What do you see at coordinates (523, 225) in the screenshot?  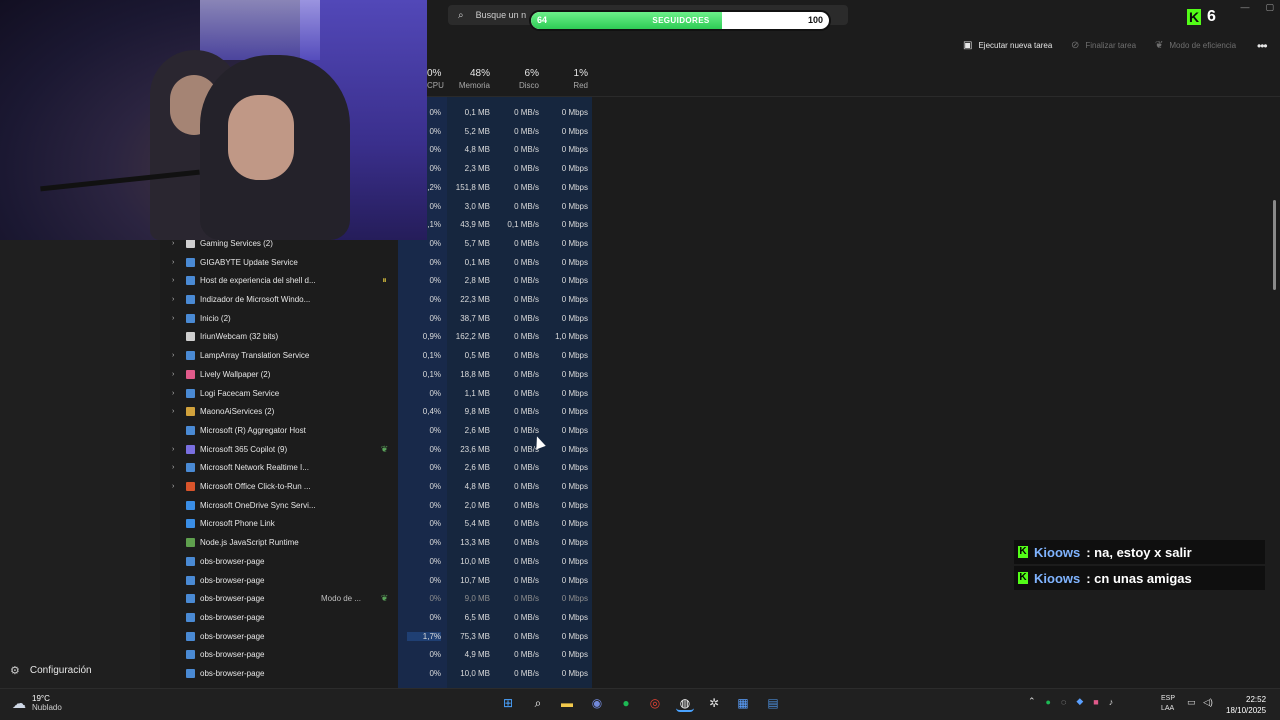 I see `disk-value: 0,1 MB/s` at bounding box center [523, 225].